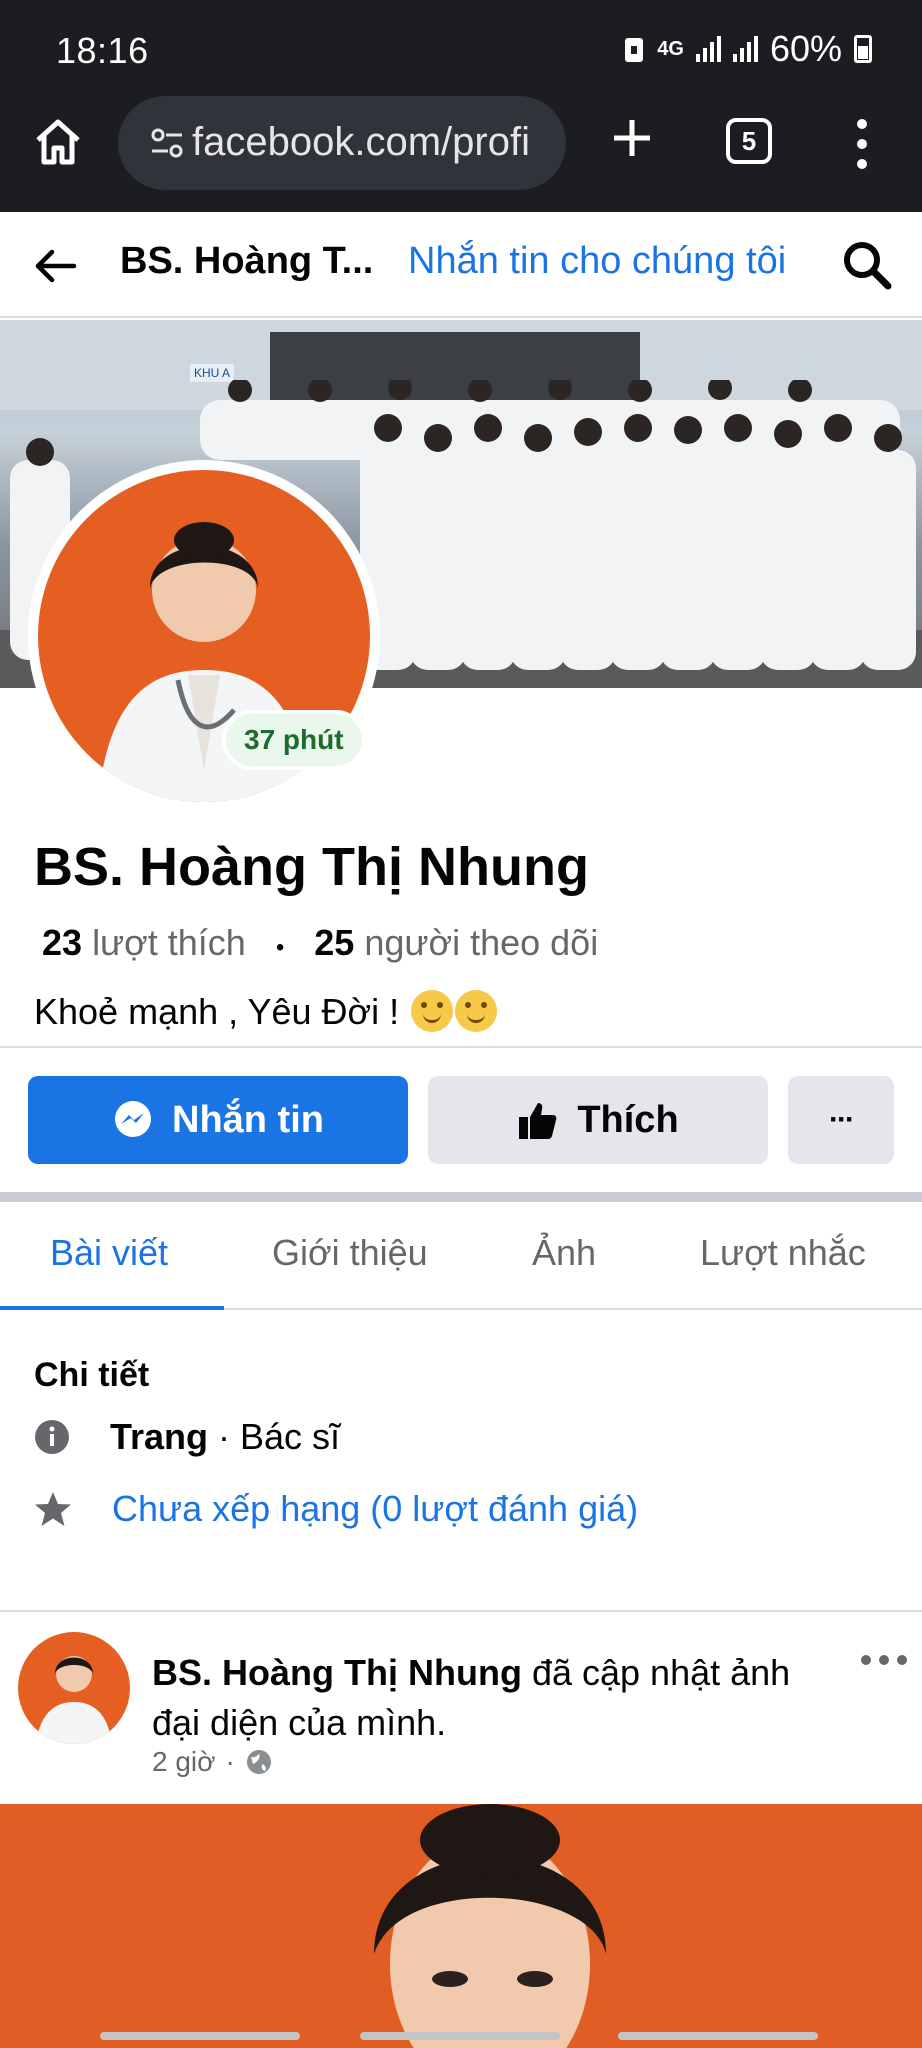 The image size is (922, 2048). I want to click on followers-label: người theo dõi, so click(481, 942).